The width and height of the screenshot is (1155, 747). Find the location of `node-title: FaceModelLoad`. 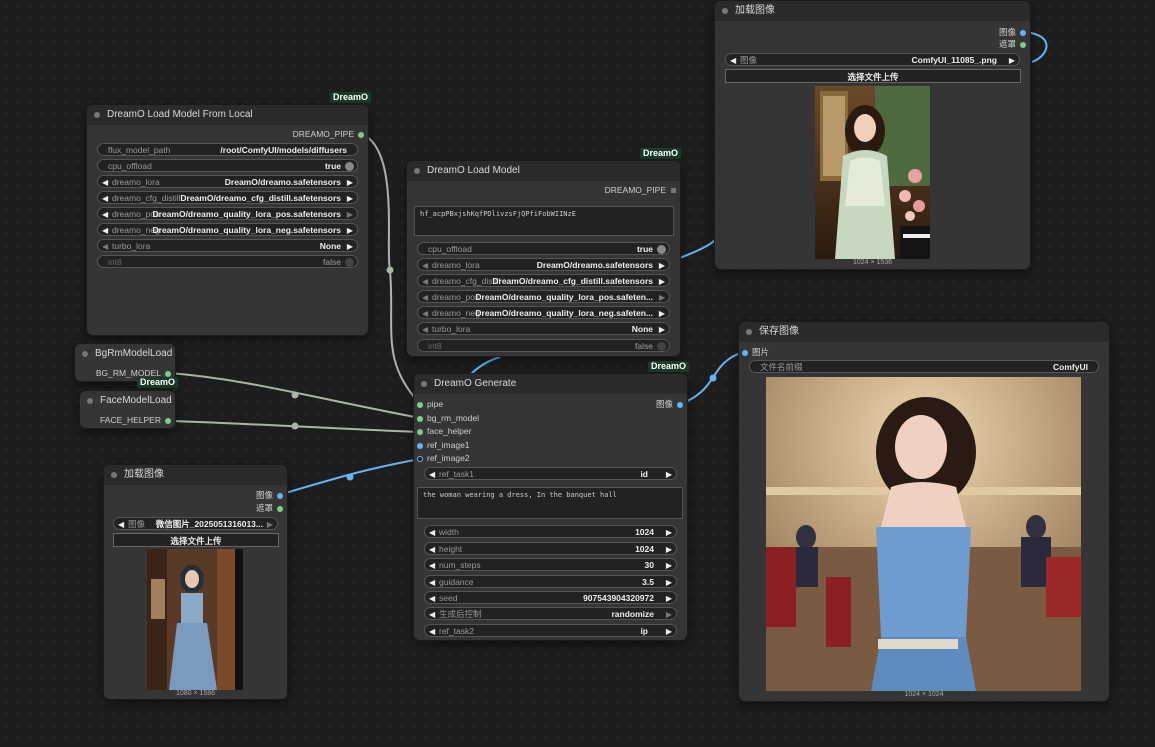

node-title: FaceModelLoad is located at coordinates (127, 401).